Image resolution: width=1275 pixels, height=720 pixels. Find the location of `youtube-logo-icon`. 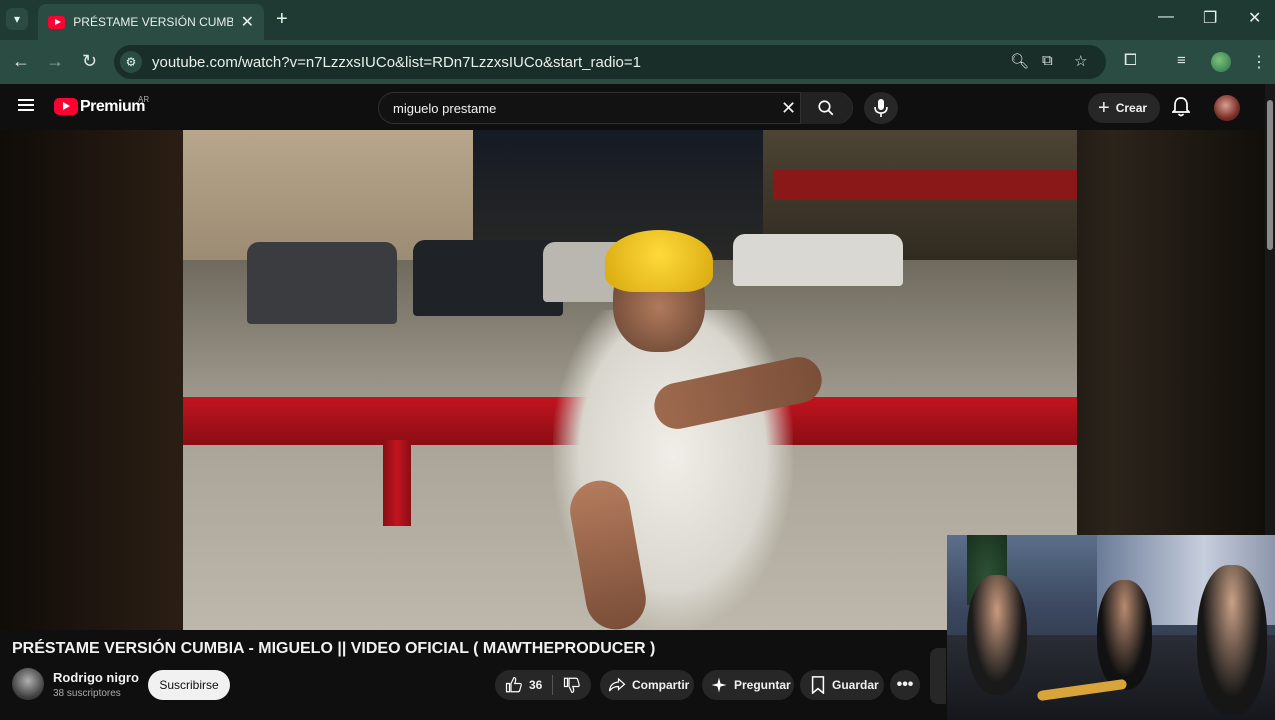

youtube-logo-icon is located at coordinates (66, 106).